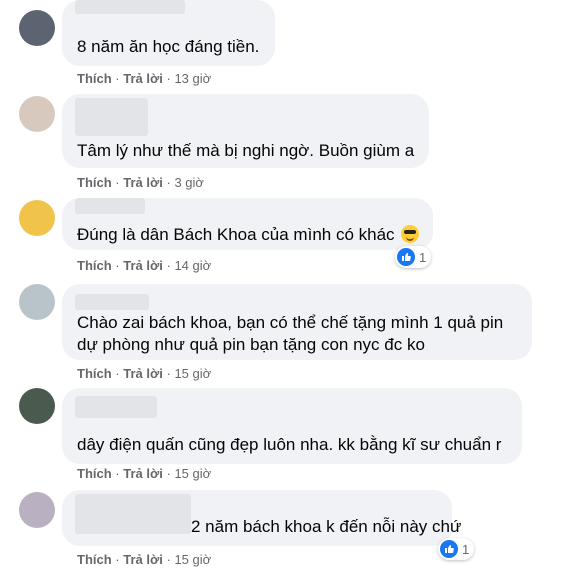 The height and width of the screenshot is (571, 580). What do you see at coordinates (168, 33) in the screenshot?
I see `comment-bubble: 8 năm ăn học đáng tiền.` at bounding box center [168, 33].